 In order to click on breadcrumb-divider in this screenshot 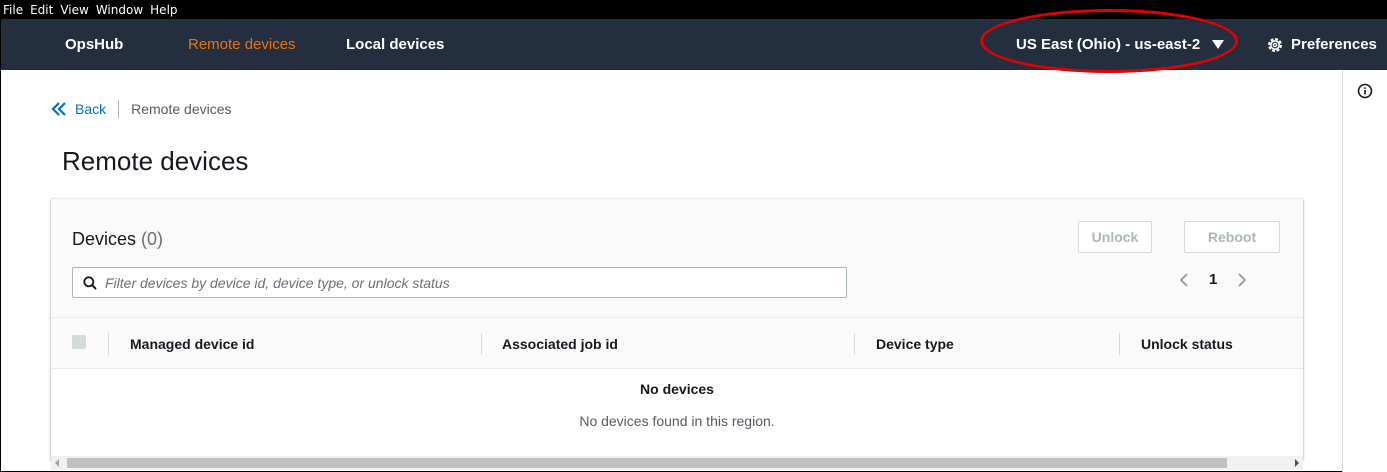, I will do `click(119, 109)`.